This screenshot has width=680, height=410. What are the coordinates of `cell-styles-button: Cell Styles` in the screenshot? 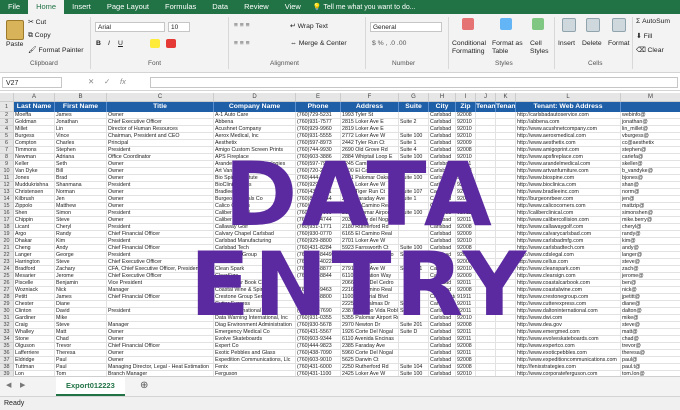 It's located at (541, 48).